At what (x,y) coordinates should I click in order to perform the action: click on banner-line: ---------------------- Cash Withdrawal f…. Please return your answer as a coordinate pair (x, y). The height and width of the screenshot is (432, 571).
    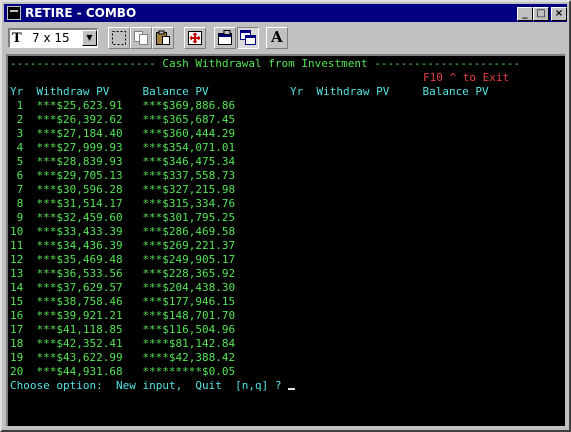
    Looking at the image, I should click on (265, 63).